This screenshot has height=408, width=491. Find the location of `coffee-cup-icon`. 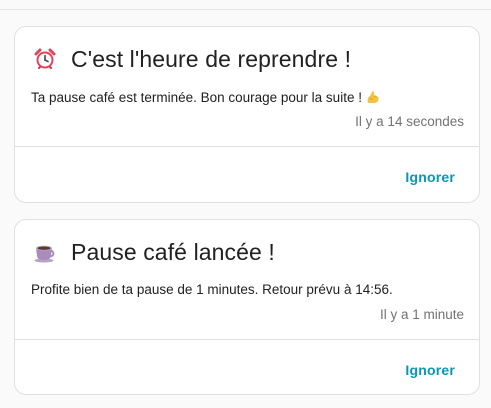

coffee-cup-icon is located at coordinates (45, 252).